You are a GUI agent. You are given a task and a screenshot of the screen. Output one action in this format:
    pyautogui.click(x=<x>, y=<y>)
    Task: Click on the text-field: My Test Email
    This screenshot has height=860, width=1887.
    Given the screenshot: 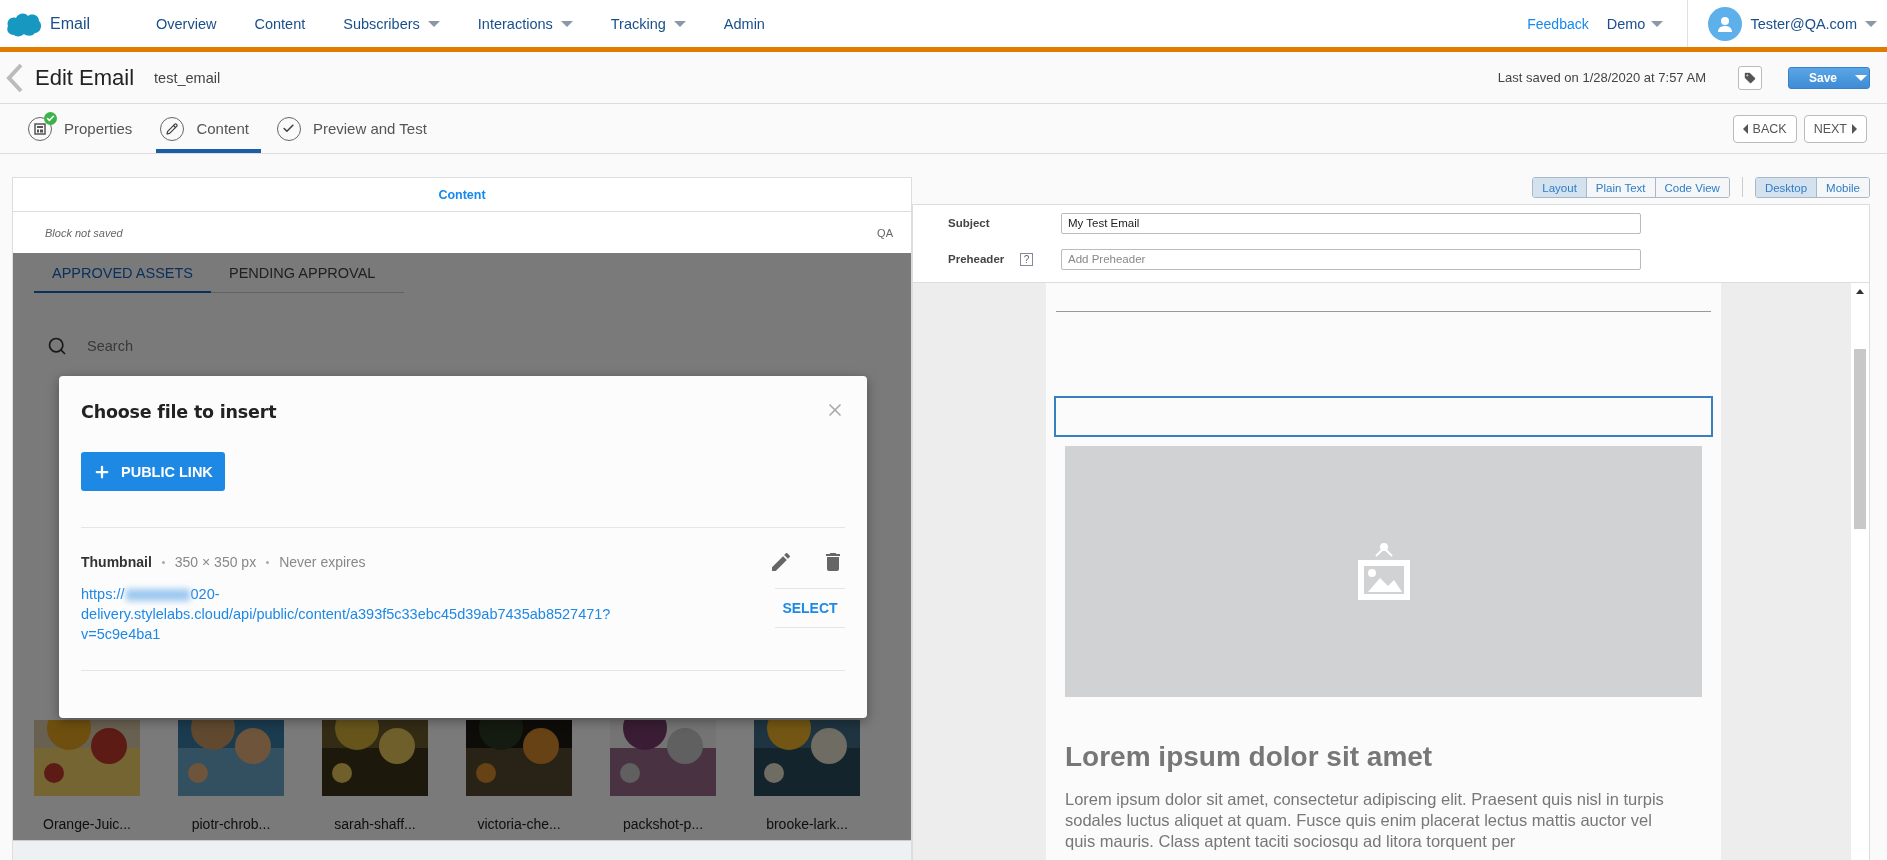 What is the action you would take?
    pyautogui.click(x=1351, y=223)
    